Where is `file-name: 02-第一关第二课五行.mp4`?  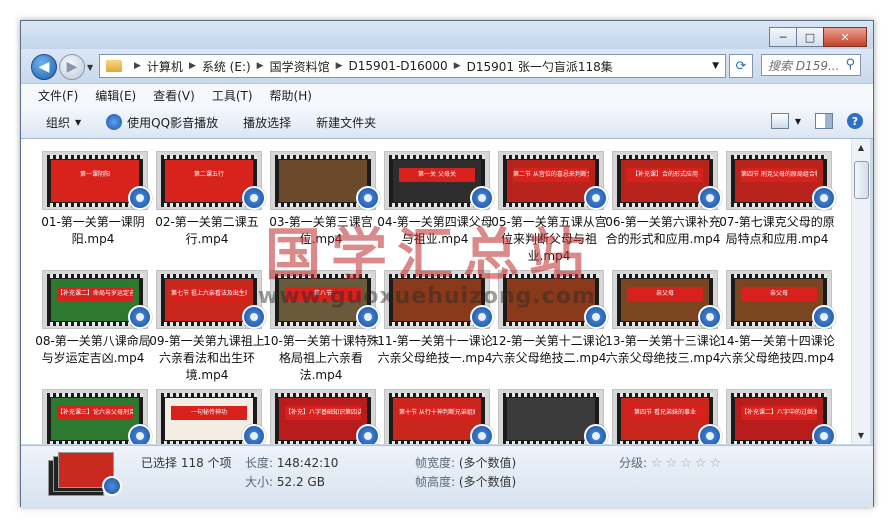
file-name: 02-第一关第二课五行.mp4 is located at coordinates (207, 230).